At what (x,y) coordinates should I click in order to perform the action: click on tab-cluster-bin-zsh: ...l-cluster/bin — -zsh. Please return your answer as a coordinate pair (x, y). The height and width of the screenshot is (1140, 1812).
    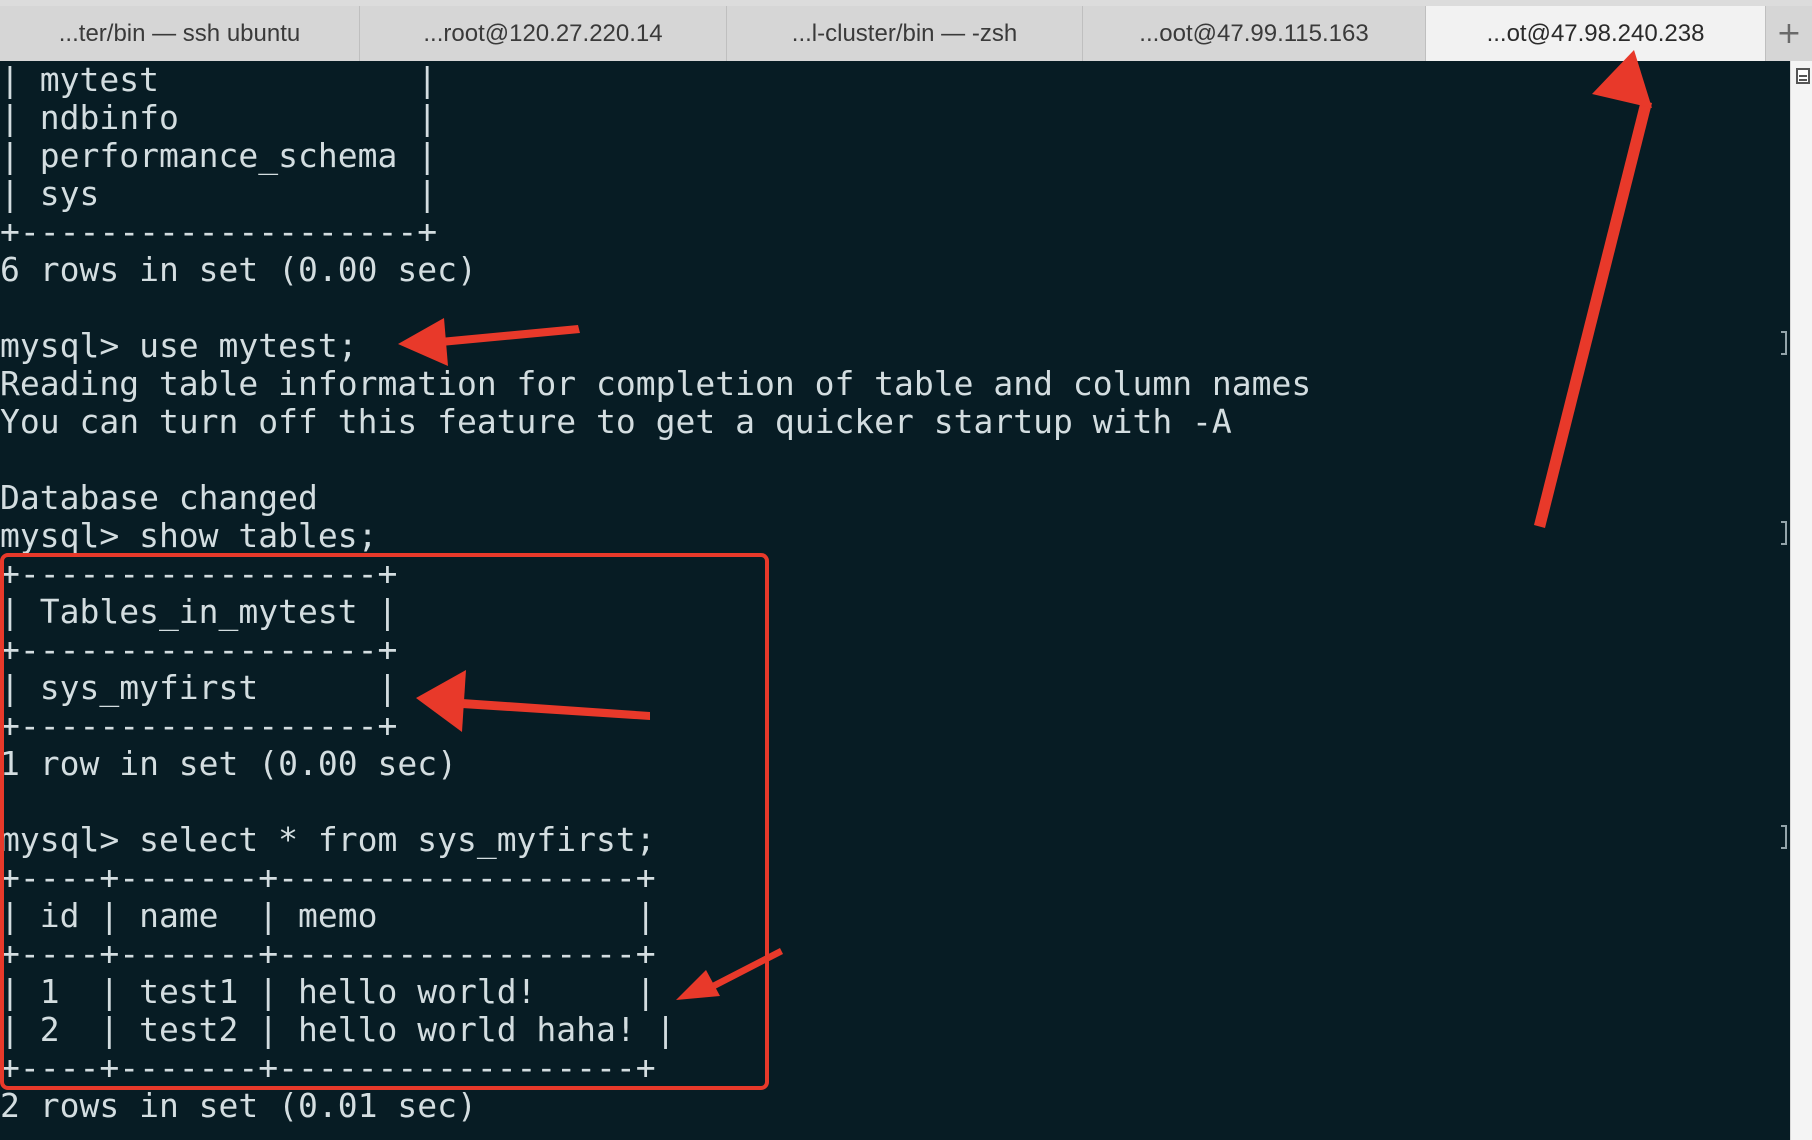
    Looking at the image, I should click on (905, 33).